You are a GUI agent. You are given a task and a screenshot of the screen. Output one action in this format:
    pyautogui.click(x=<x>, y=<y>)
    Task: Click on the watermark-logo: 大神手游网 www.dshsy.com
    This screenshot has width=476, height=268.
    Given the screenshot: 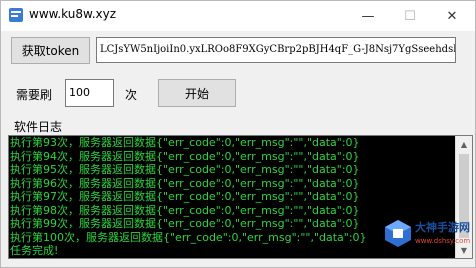 What is the action you would take?
    pyautogui.click(x=426, y=238)
    